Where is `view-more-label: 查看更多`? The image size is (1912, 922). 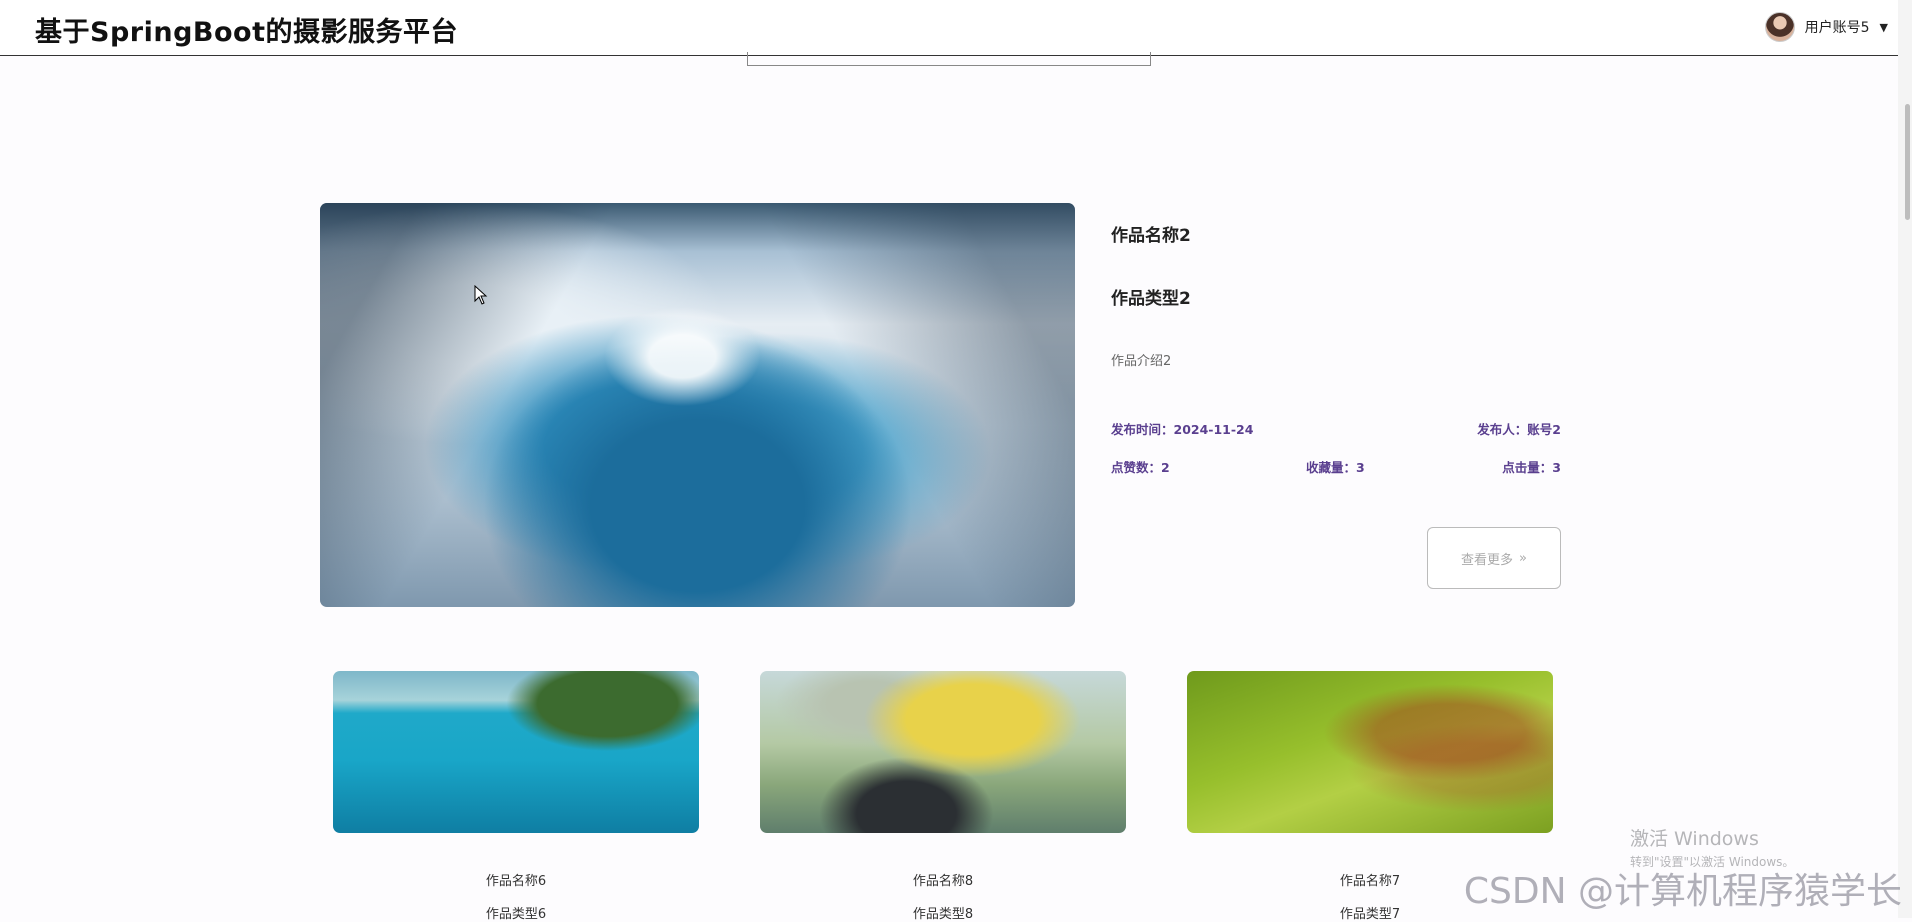 view-more-label: 查看更多 is located at coordinates (1487, 560).